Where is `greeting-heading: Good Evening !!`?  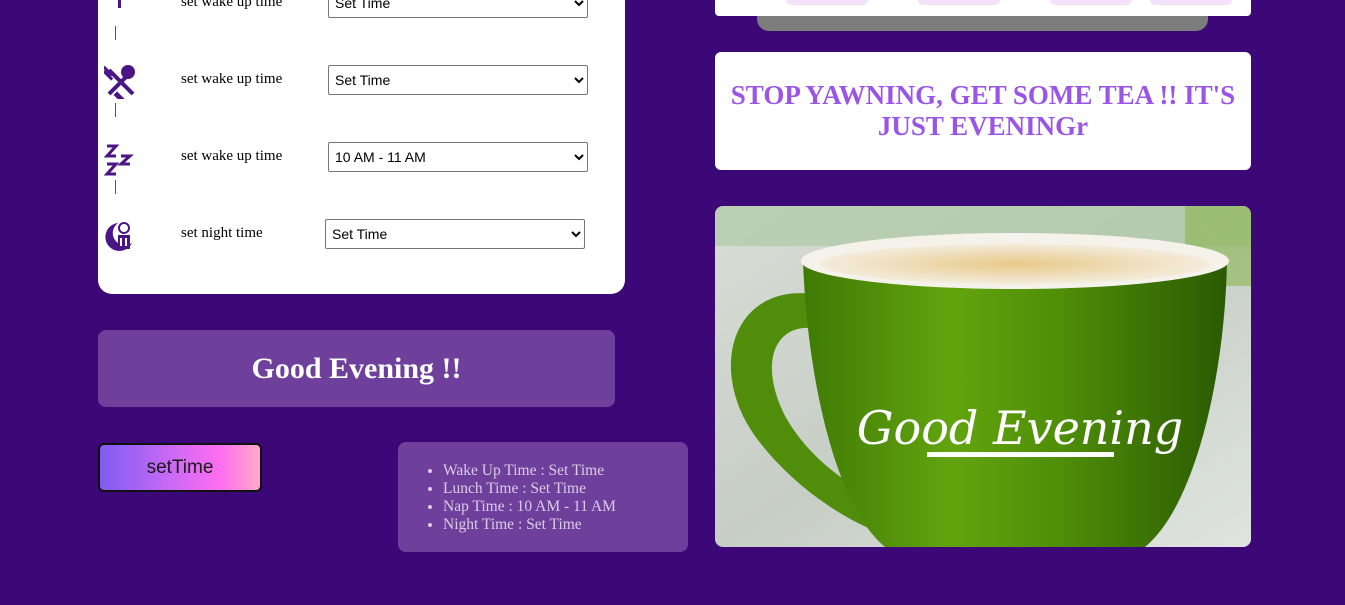 greeting-heading: Good Evening !! is located at coordinates (356, 368).